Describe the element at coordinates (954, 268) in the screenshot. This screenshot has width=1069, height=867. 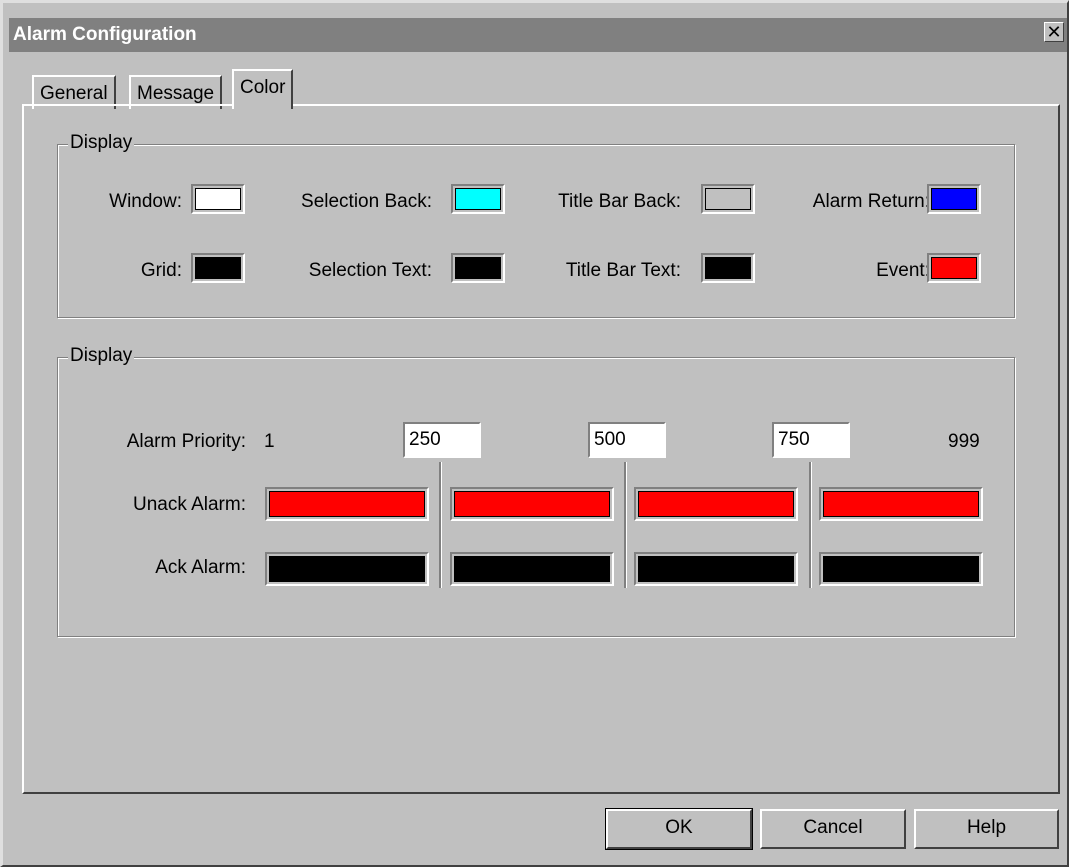
I see `event-color-swatch` at that location.